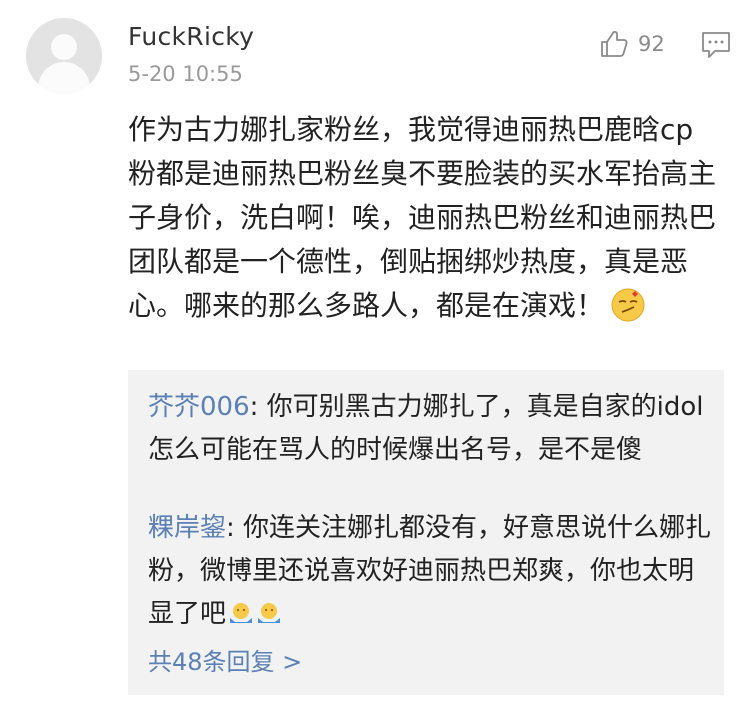 The width and height of the screenshot is (750, 714). What do you see at coordinates (64, 78) in the screenshot?
I see `avatar-body-shape` at bounding box center [64, 78].